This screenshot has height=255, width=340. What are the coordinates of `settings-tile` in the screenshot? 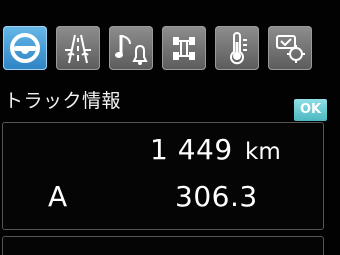 It's located at (290, 48).